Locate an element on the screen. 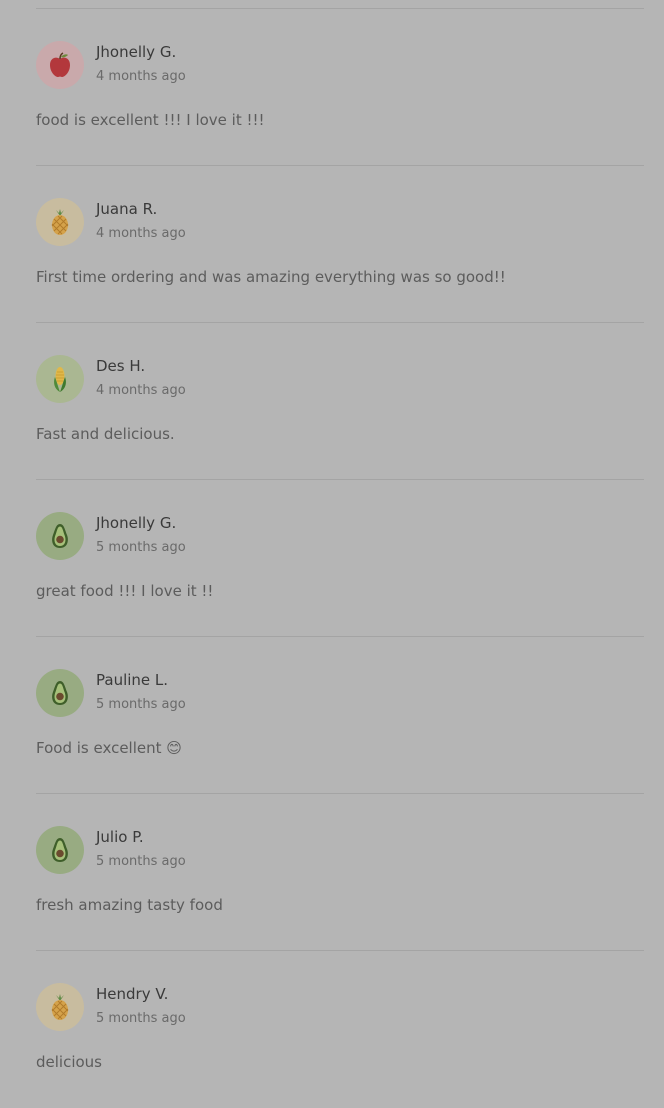  reviewer-name: Des H. is located at coordinates (121, 366).